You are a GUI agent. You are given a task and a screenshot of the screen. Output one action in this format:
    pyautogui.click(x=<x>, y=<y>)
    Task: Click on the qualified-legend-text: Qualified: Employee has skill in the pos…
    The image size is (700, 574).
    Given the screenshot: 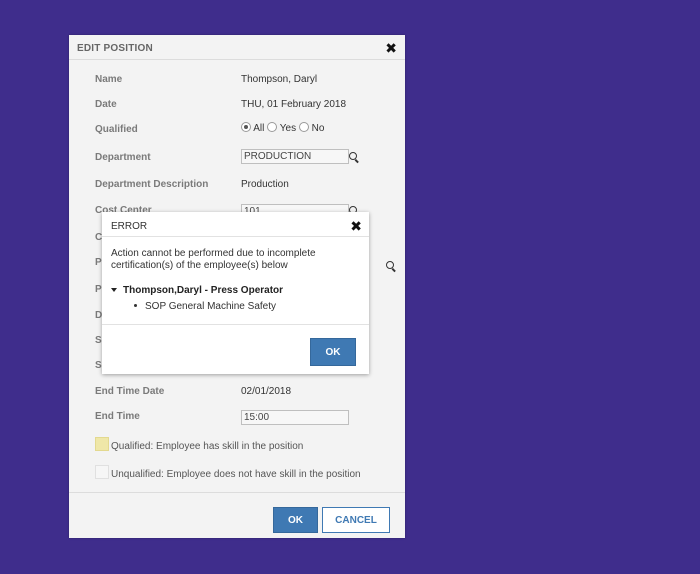 What is the action you would take?
    pyautogui.click(x=207, y=446)
    